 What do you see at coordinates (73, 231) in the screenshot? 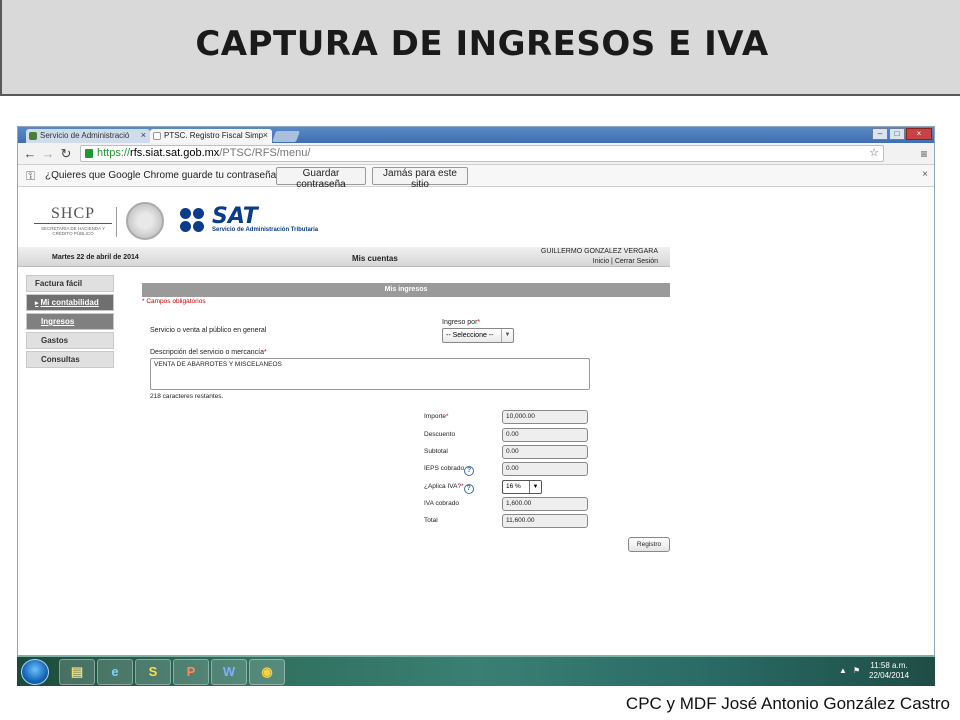
I see `shcp-logo-subtext: SECRETARÍA DE HACIENDA Y CRÉDITO PÚBLICO` at bounding box center [73, 231].